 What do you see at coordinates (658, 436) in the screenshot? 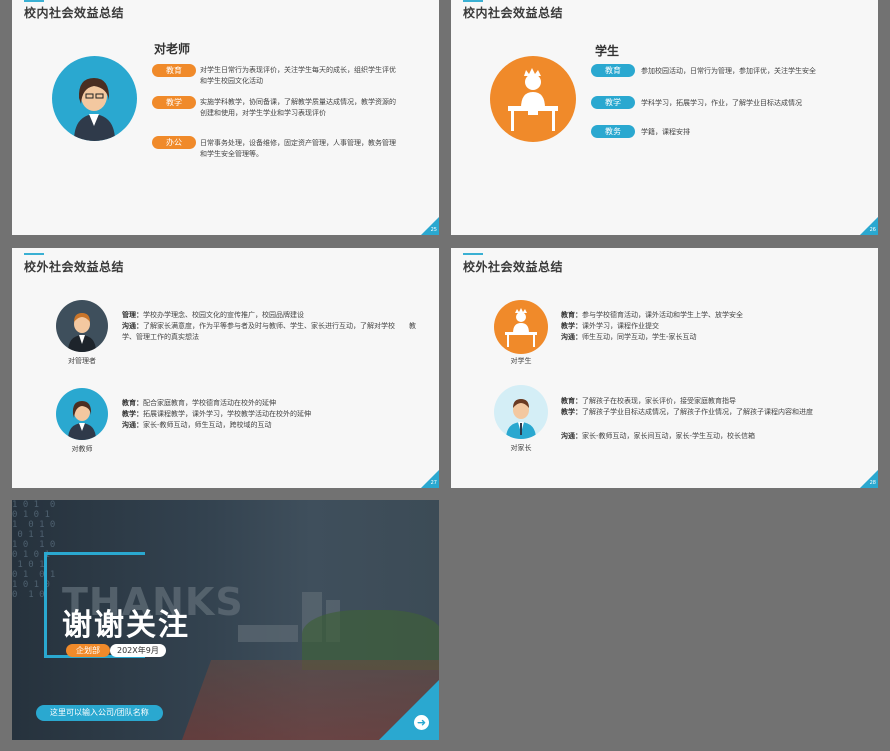
I see `info-line: 沟通：家长-教师互动，家长间互动，家长-学生互动，校长信箱` at bounding box center [658, 436].